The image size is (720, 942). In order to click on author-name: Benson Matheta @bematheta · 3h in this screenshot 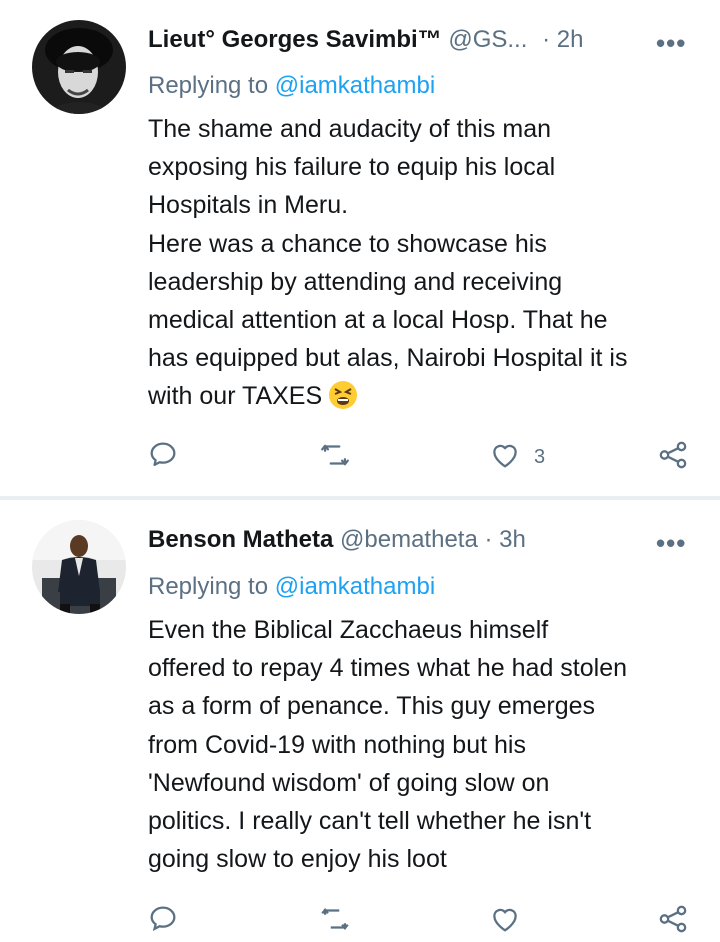, I will do `click(337, 540)`.